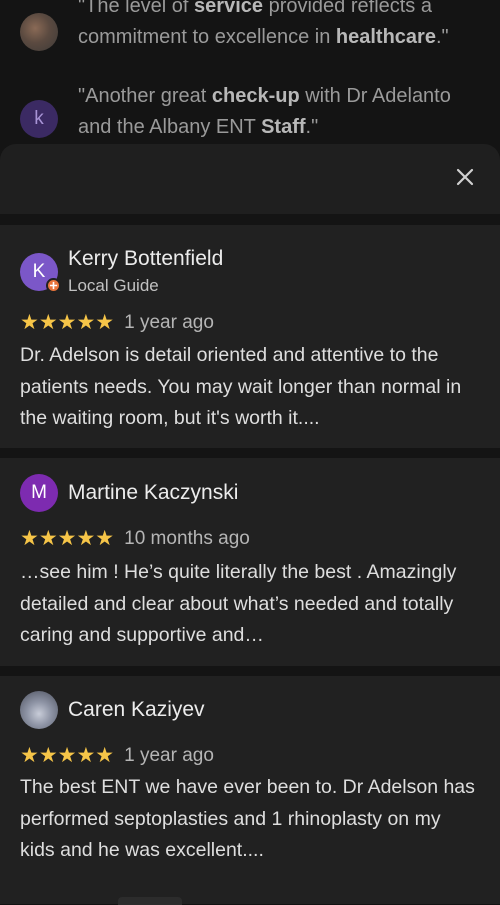  Describe the element at coordinates (113, 285) in the screenshot. I see `reviewer-subtitle: Local Guide` at that location.